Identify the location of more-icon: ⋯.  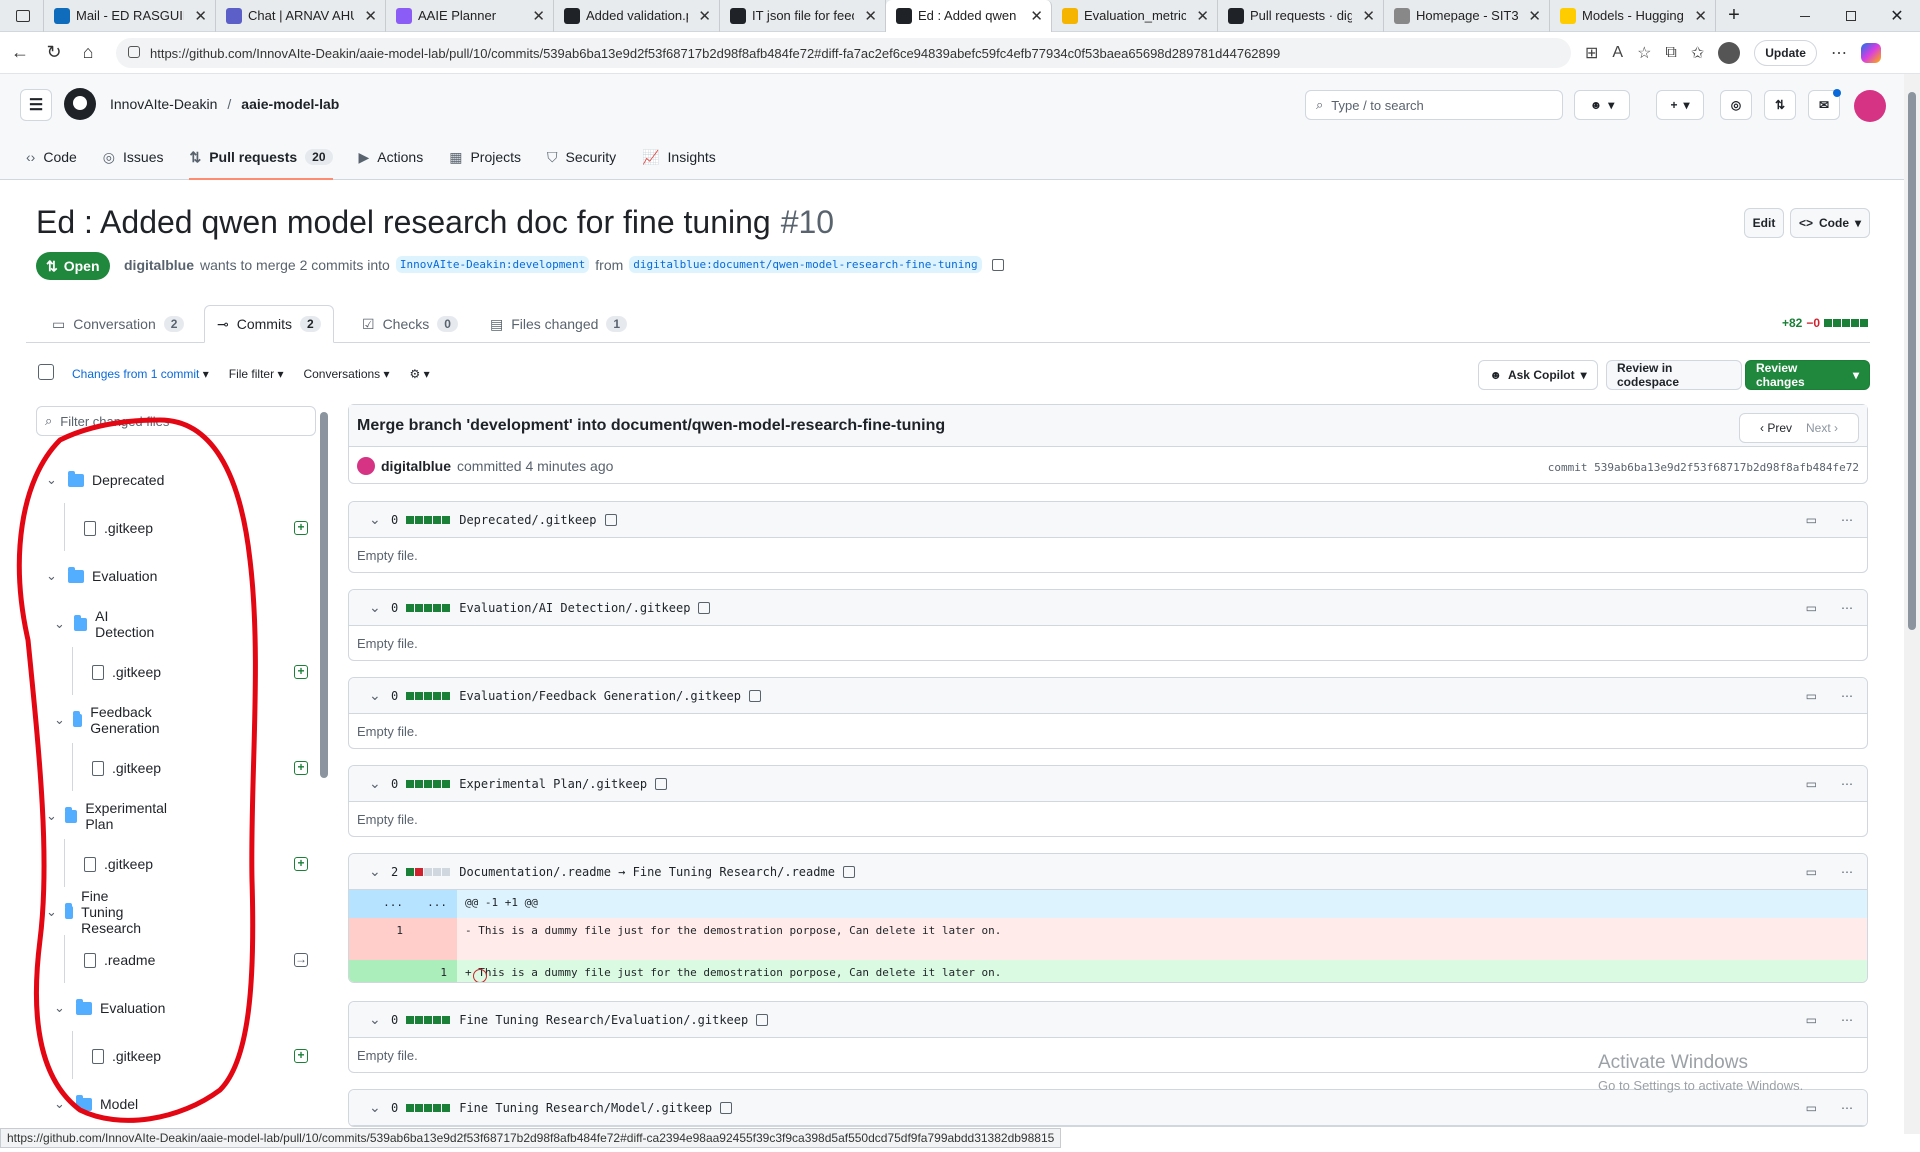
(1839, 53).